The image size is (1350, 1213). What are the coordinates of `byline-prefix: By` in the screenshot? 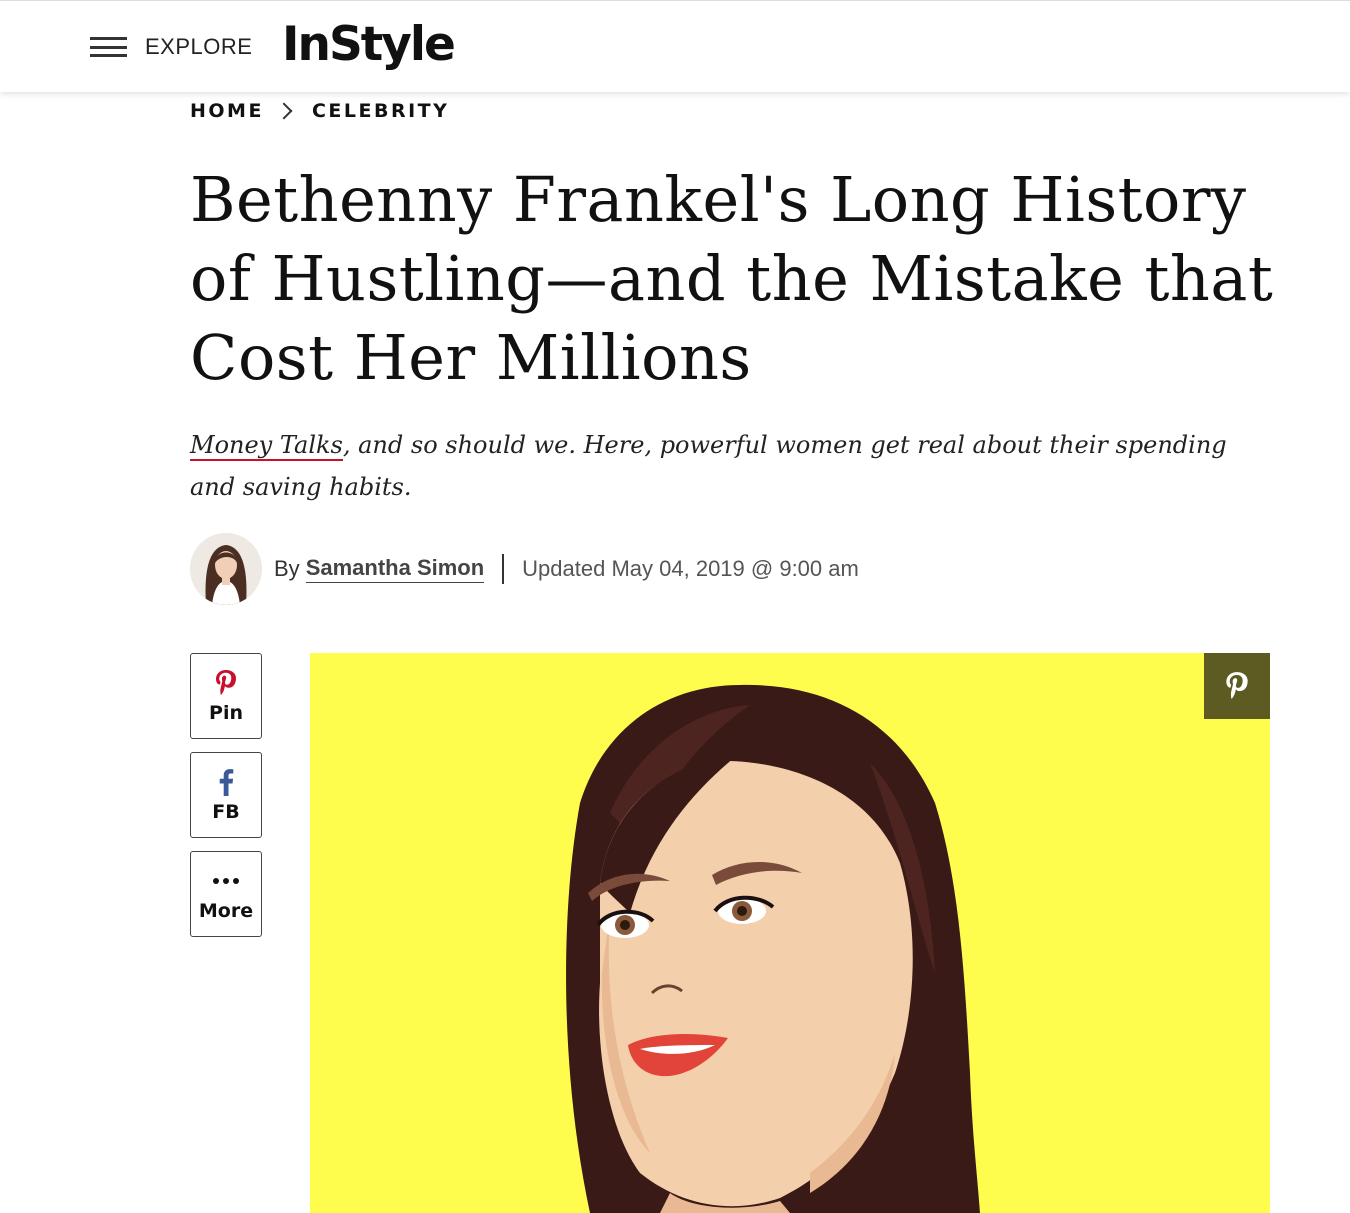 It's located at (287, 568).